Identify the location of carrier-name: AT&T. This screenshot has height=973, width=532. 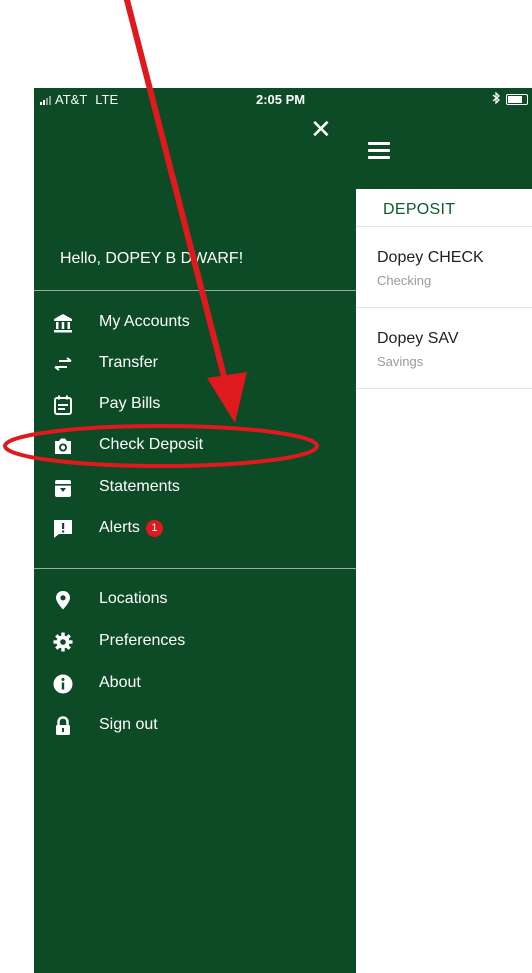
(71, 99).